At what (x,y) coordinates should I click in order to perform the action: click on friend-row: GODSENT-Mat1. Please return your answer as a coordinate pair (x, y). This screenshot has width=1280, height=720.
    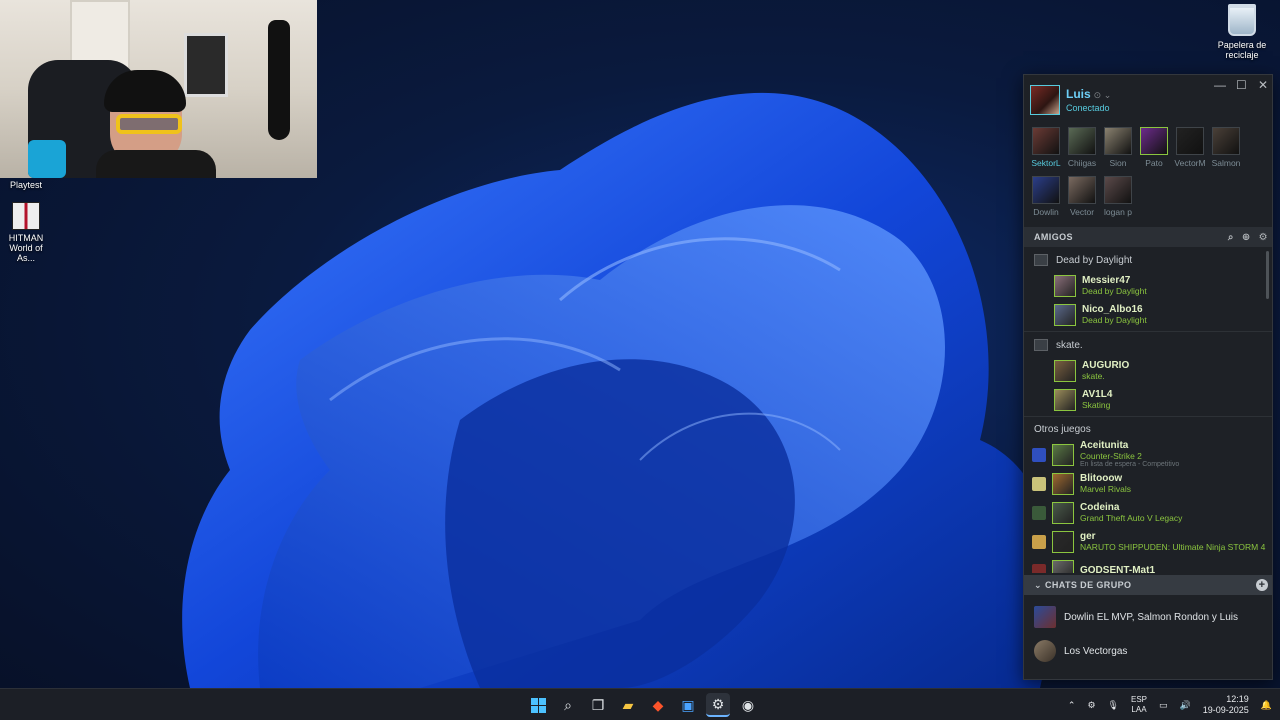
    Looking at the image, I should click on (1148, 564).